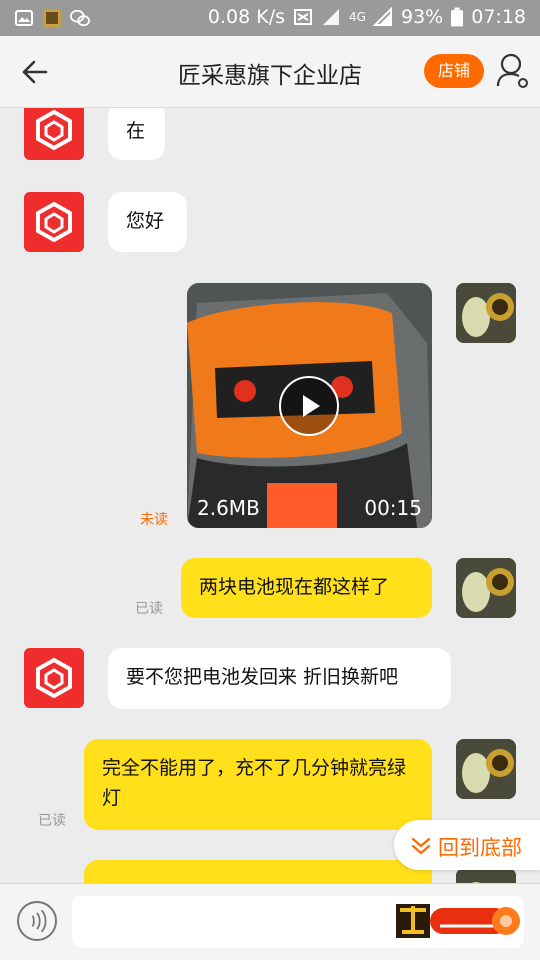 The height and width of the screenshot is (960, 540). Describe the element at coordinates (480, 848) in the screenshot. I see `back-to-bottom-label: 回到底部` at that location.